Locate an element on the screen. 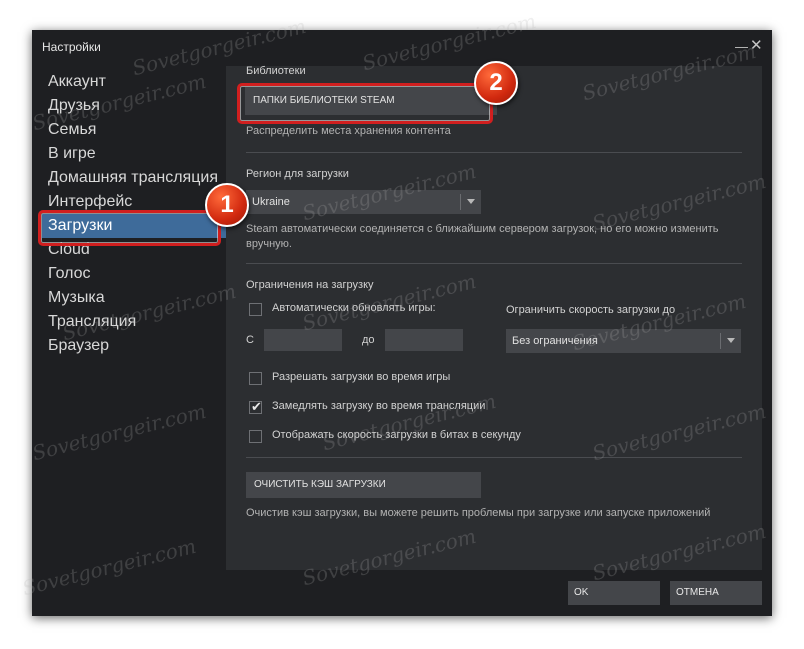  from-time-label: С is located at coordinates (250, 340).